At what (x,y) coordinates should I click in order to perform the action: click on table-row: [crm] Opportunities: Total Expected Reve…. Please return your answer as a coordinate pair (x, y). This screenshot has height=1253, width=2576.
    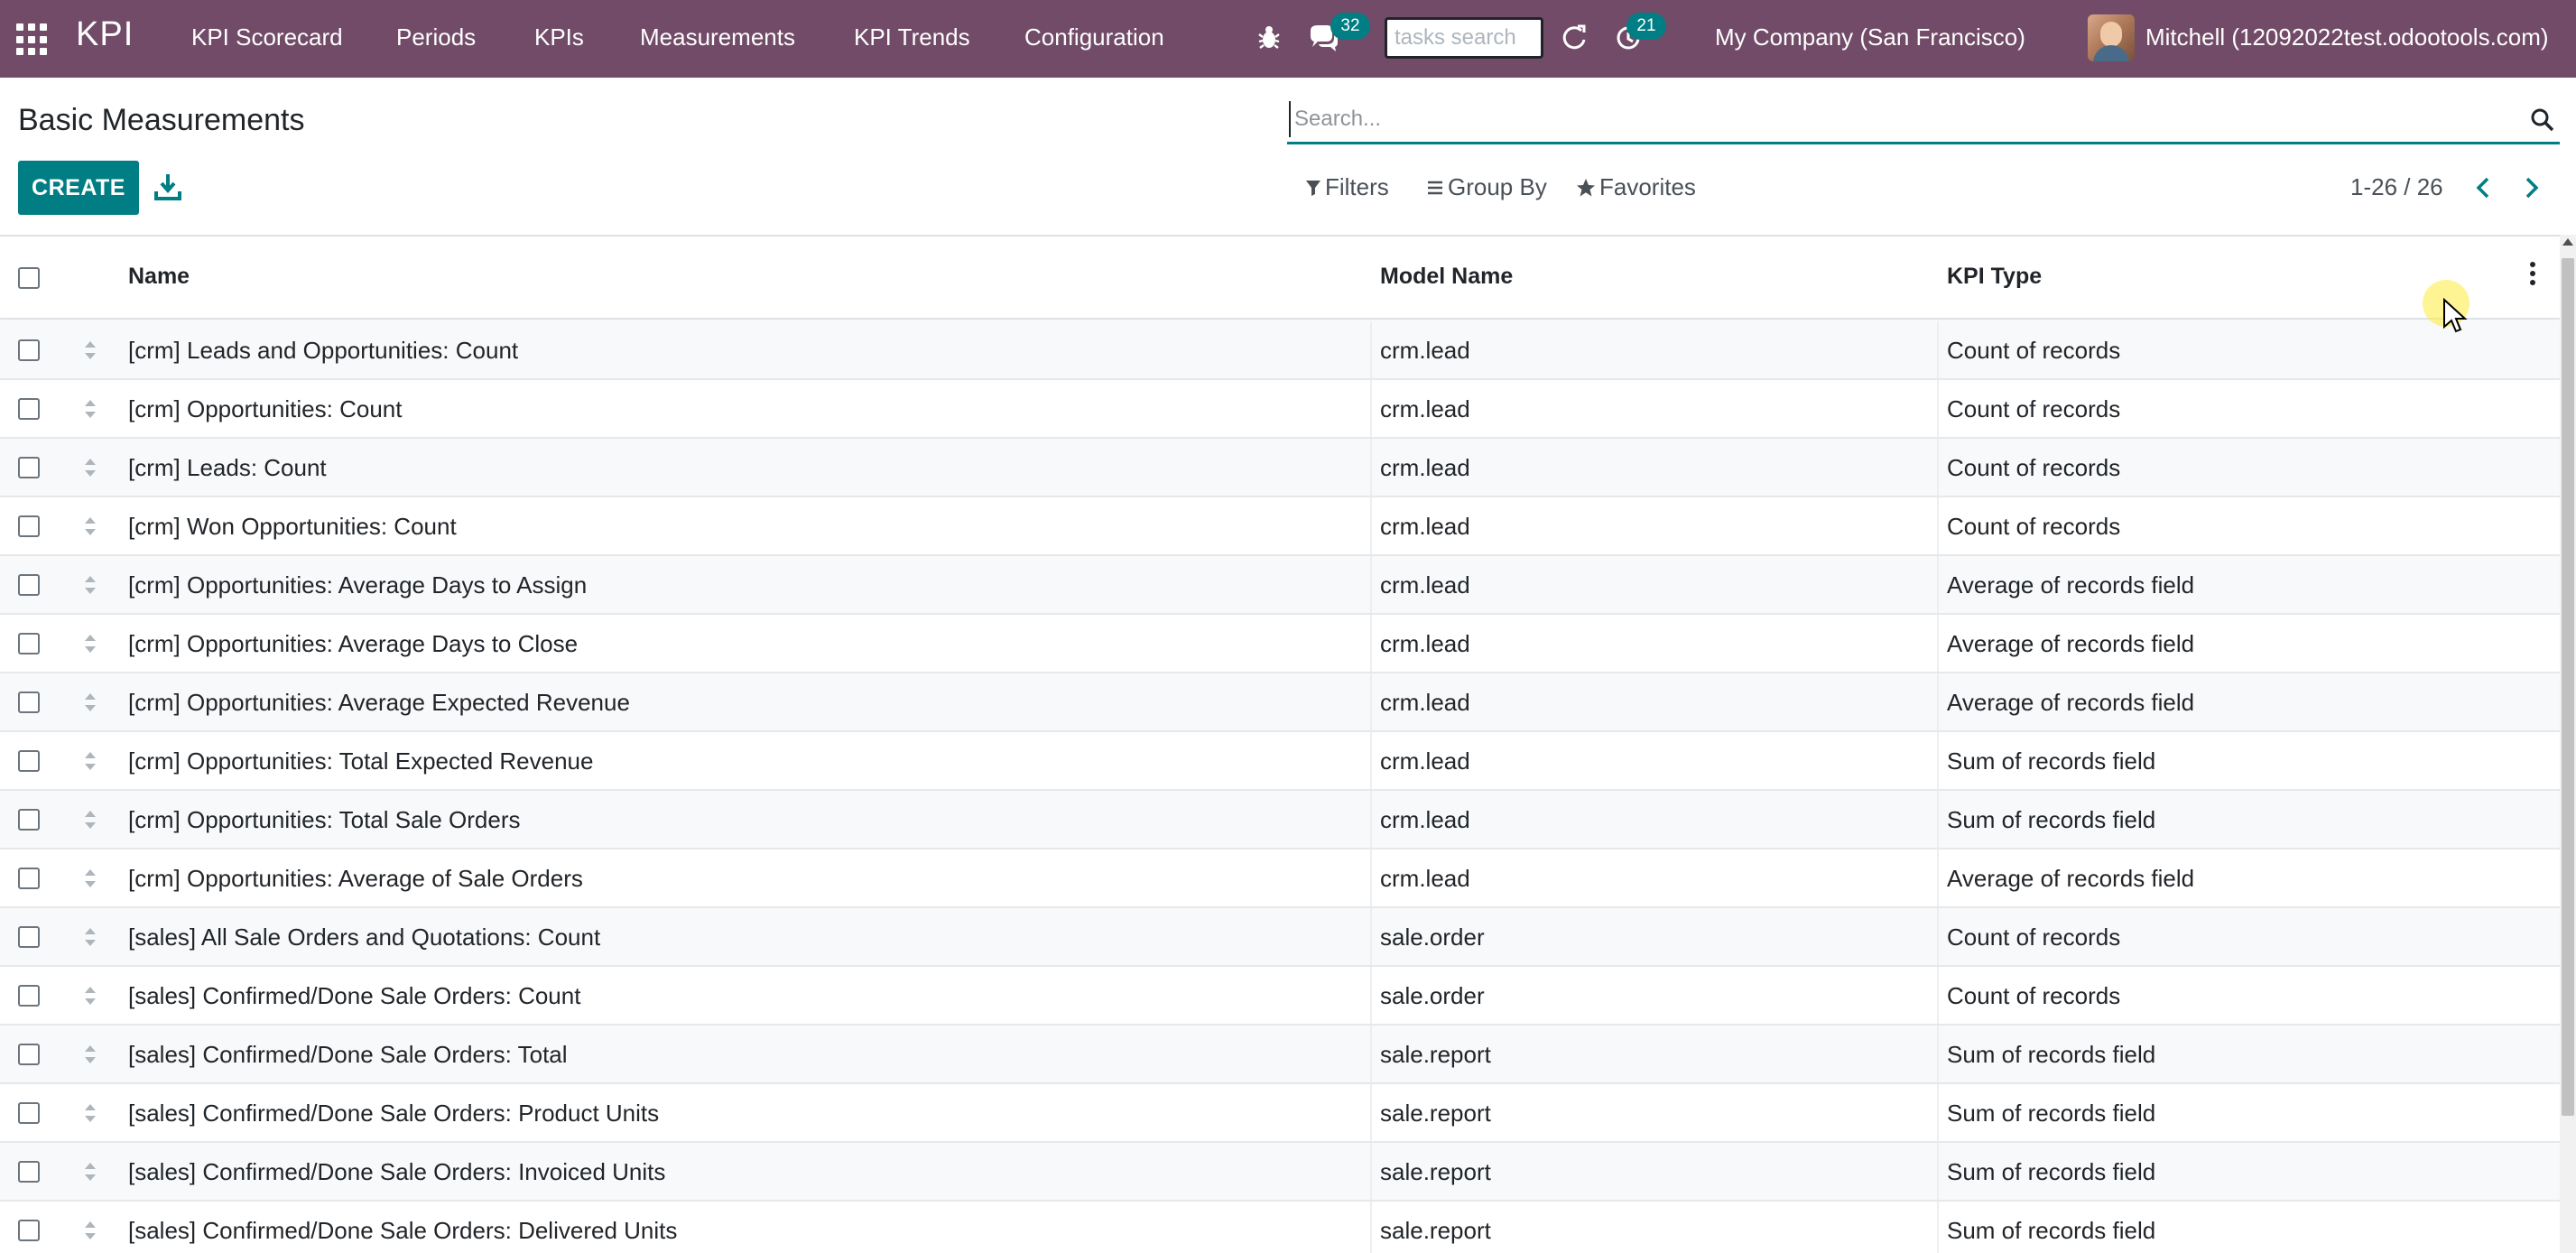
    Looking at the image, I should click on (1280, 762).